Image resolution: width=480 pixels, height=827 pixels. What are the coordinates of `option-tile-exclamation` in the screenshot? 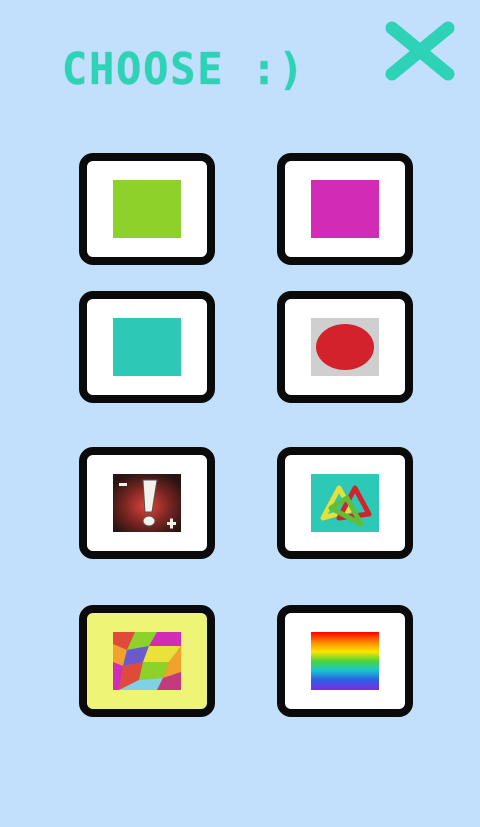 It's located at (147, 503).